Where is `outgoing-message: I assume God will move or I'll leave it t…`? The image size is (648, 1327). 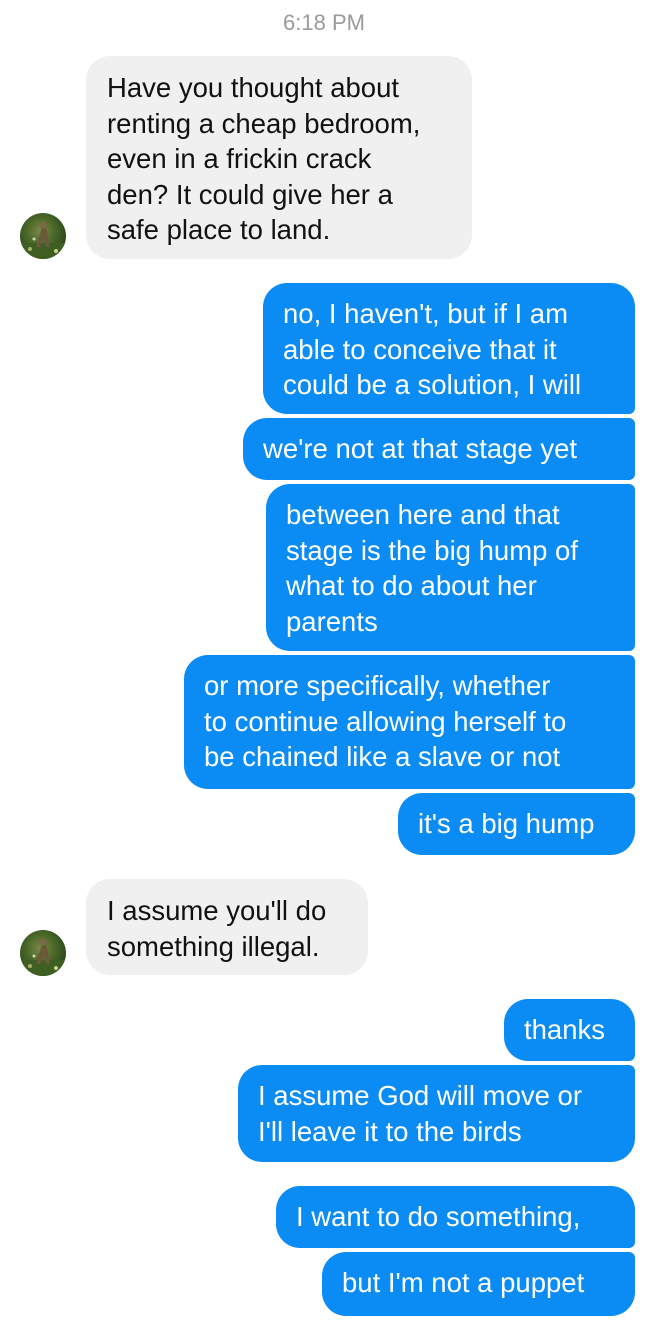 outgoing-message: I assume God will move or I'll leave it t… is located at coordinates (436, 1113).